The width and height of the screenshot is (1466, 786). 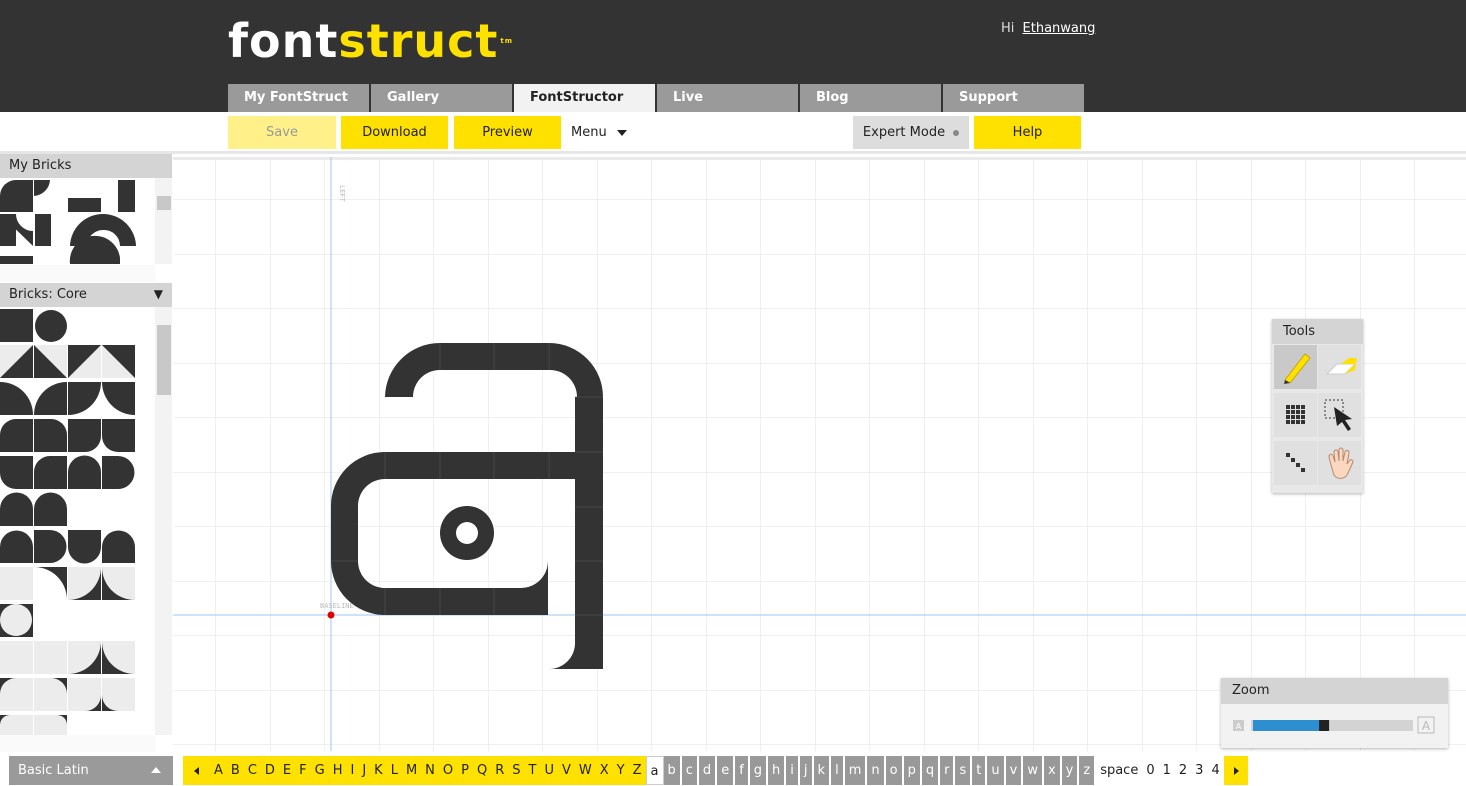 What do you see at coordinates (1339, 367) in the screenshot?
I see `eraser-tool-button` at bounding box center [1339, 367].